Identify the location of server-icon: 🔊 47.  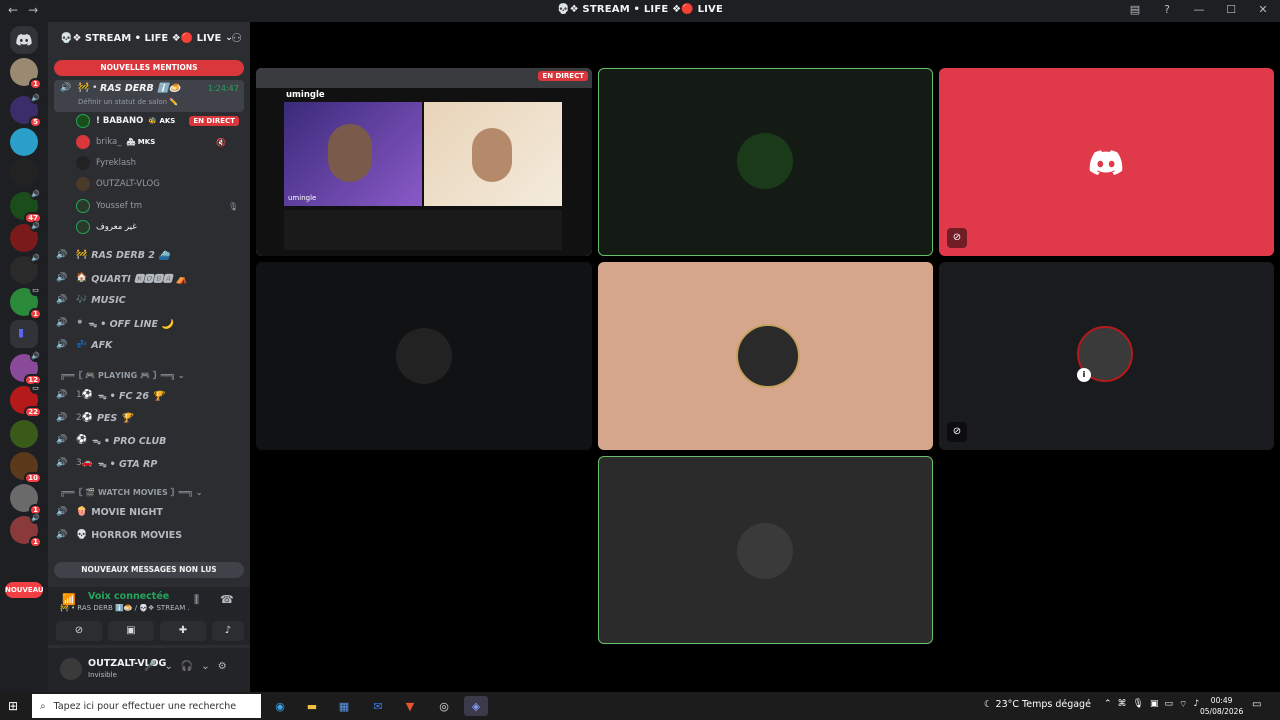
(26, 206).